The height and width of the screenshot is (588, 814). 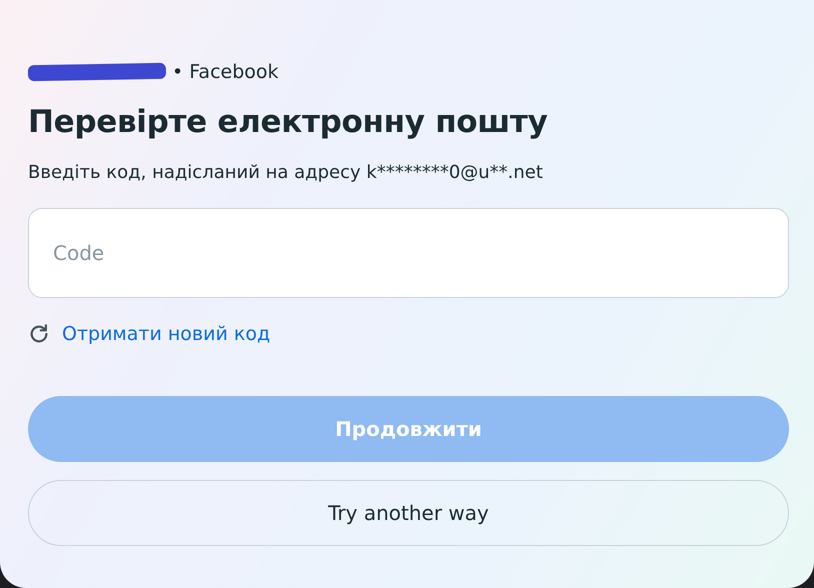 What do you see at coordinates (408, 253) in the screenshot?
I see `code-field: Code` at bounding box center [408, 253].